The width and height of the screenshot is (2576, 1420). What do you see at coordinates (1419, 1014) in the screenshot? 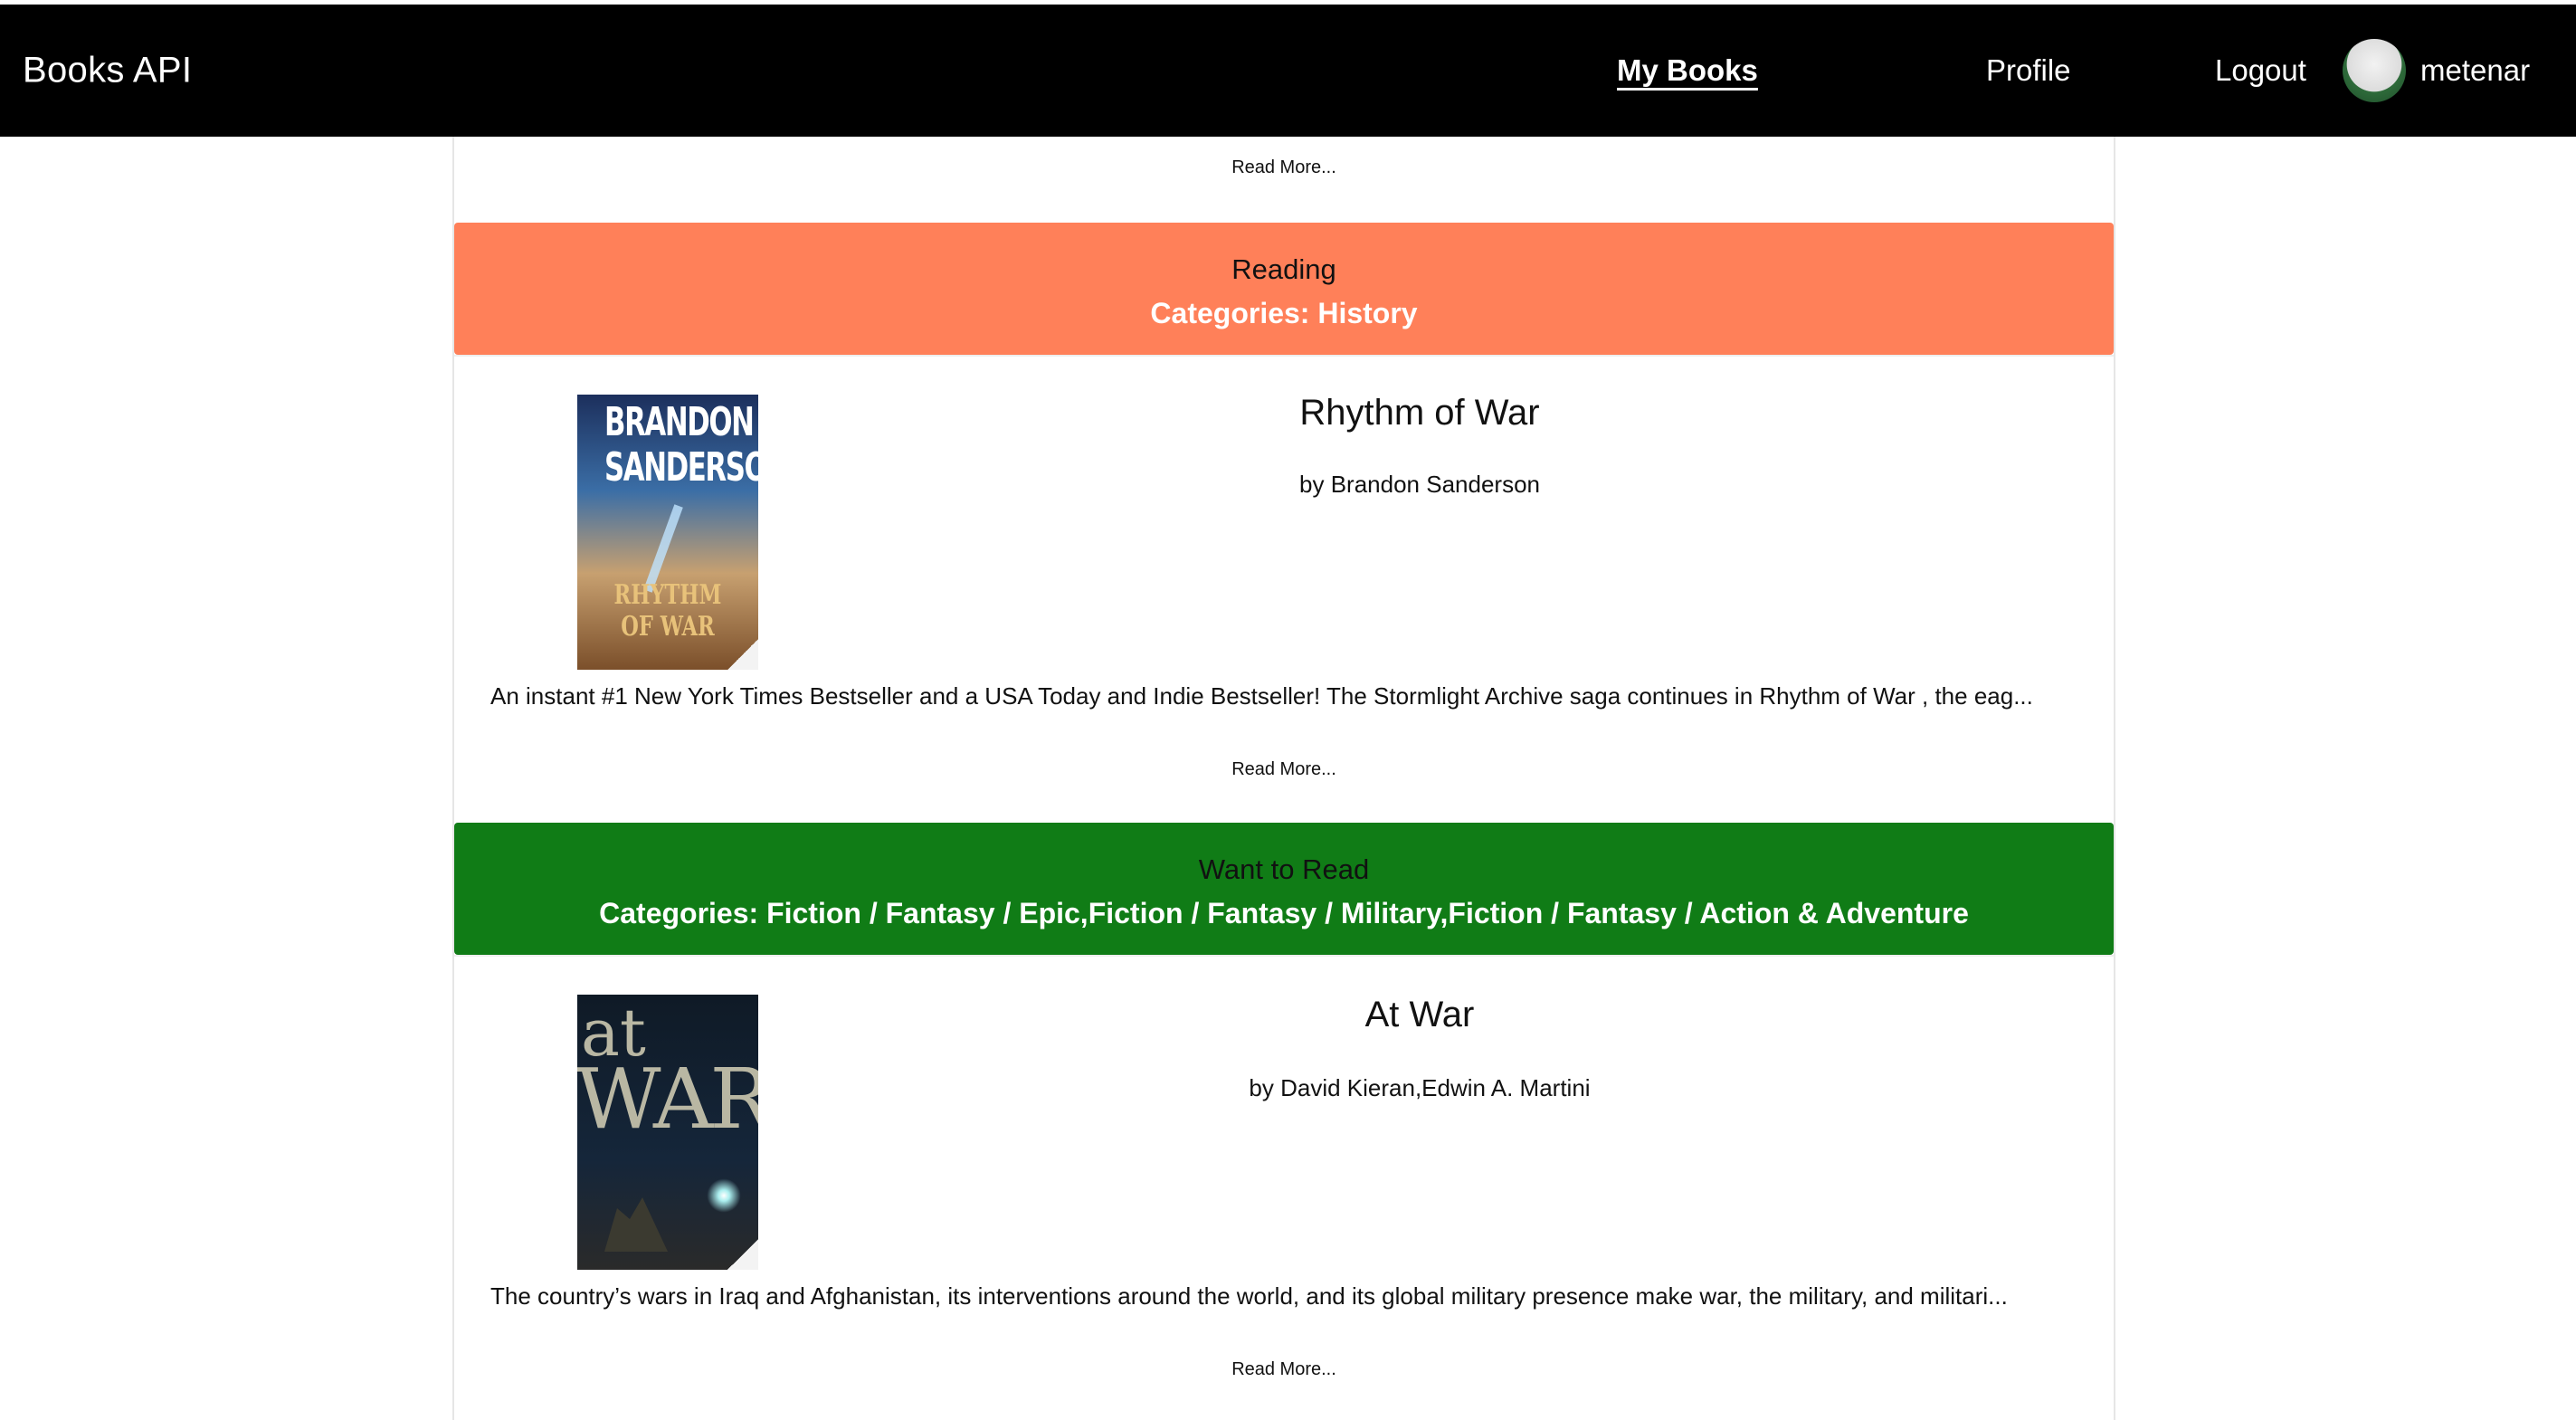
I see `book-title: At War` at bounding box center [1419, 1014].